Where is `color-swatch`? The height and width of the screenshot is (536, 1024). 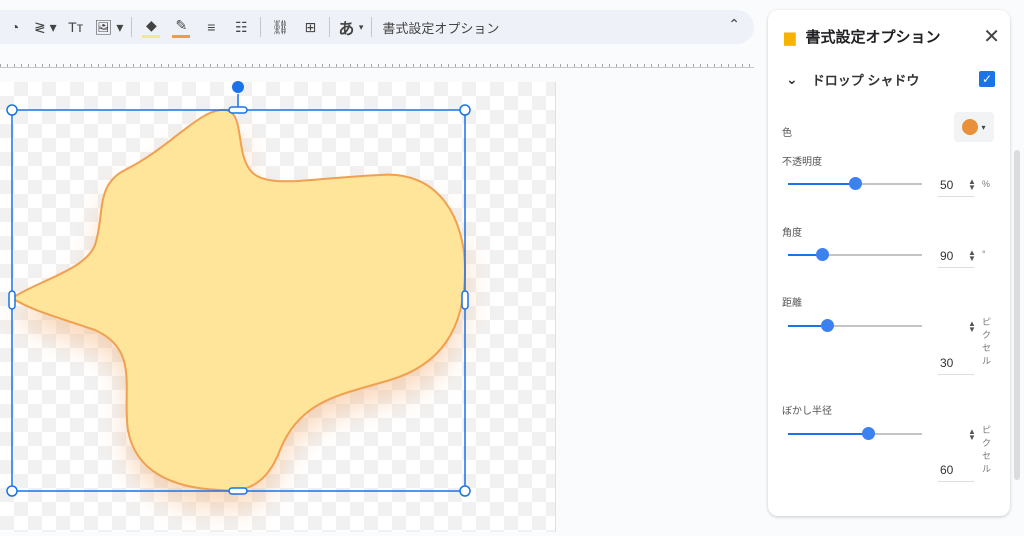 color-swatch is located at coordinates (970, 127).